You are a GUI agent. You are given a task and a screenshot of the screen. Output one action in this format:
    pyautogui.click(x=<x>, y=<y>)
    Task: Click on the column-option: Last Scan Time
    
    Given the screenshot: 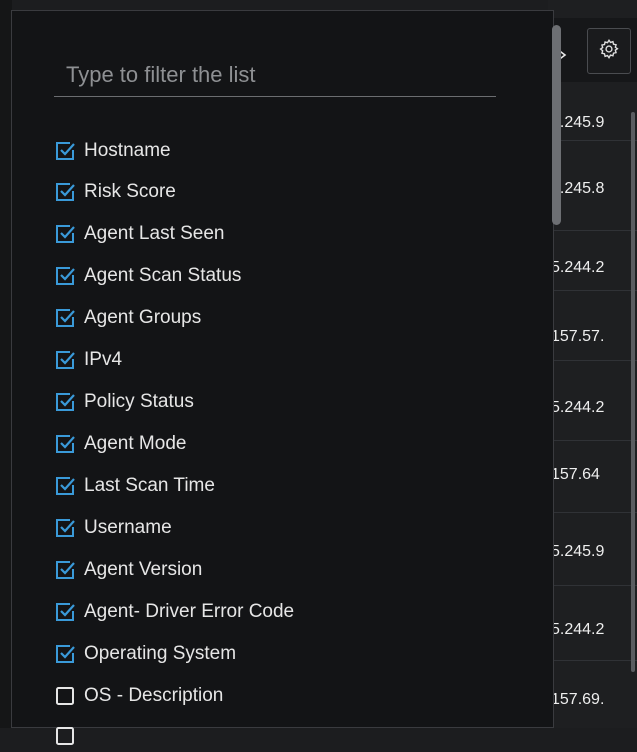 What is the action you would take?
    pyautogui.click(x=134, y=486)
    